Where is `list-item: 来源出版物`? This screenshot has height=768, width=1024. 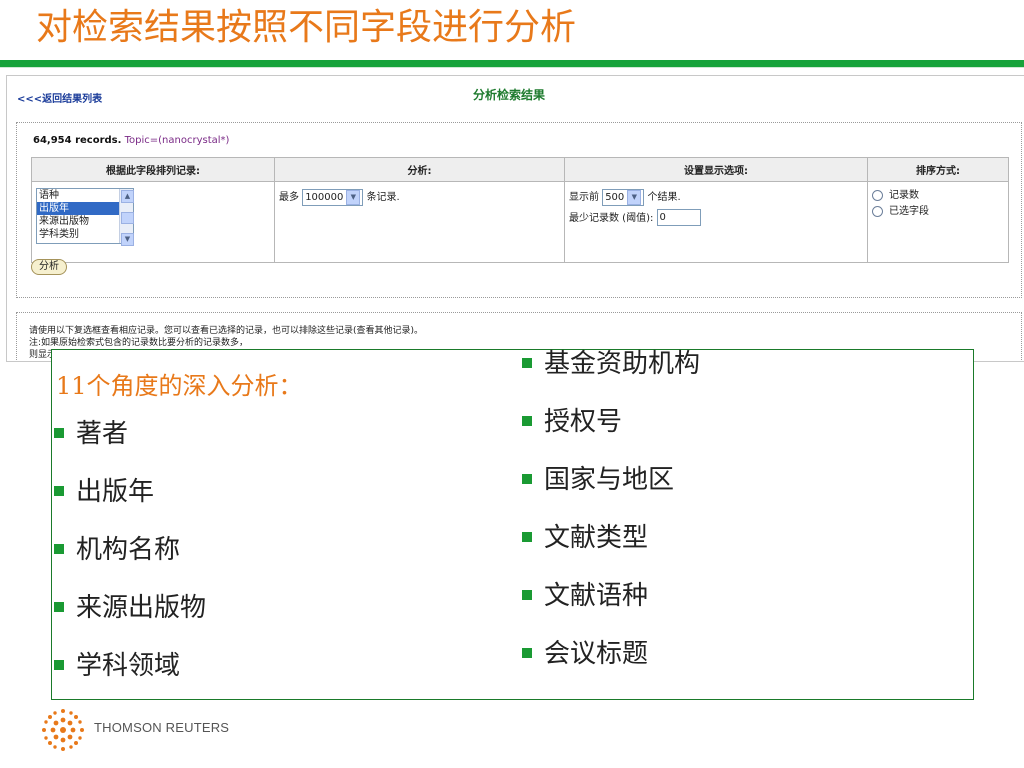 list-item: 来源出版物 is located at coordinates (130, 623).